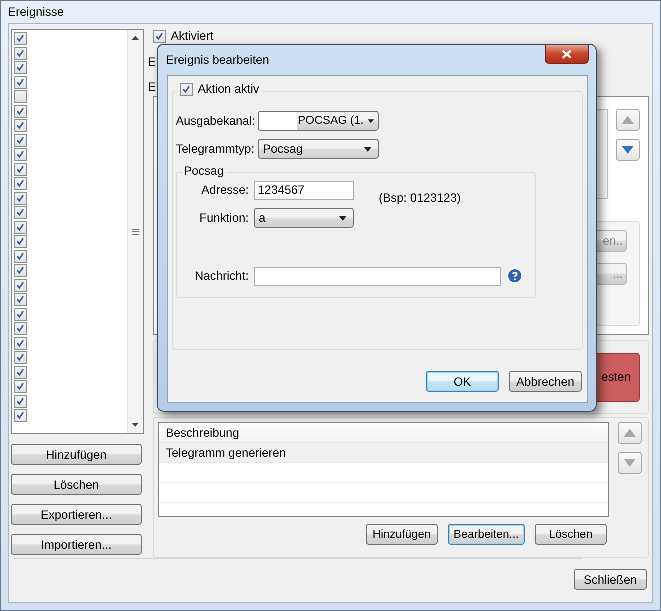 This screenshot has height=611, width=661. Describe the element at coordinates (383, 453) in the screenshot. I see `table-row: Telegramm generieren` at that location.